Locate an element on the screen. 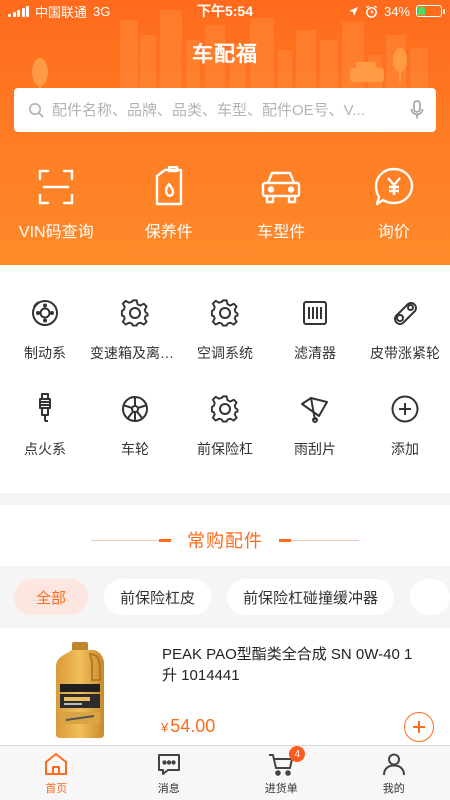 Image resolution: width=450 pixels, height=800 pixels. add-to-cart-button is located at coordinates (419, 727).